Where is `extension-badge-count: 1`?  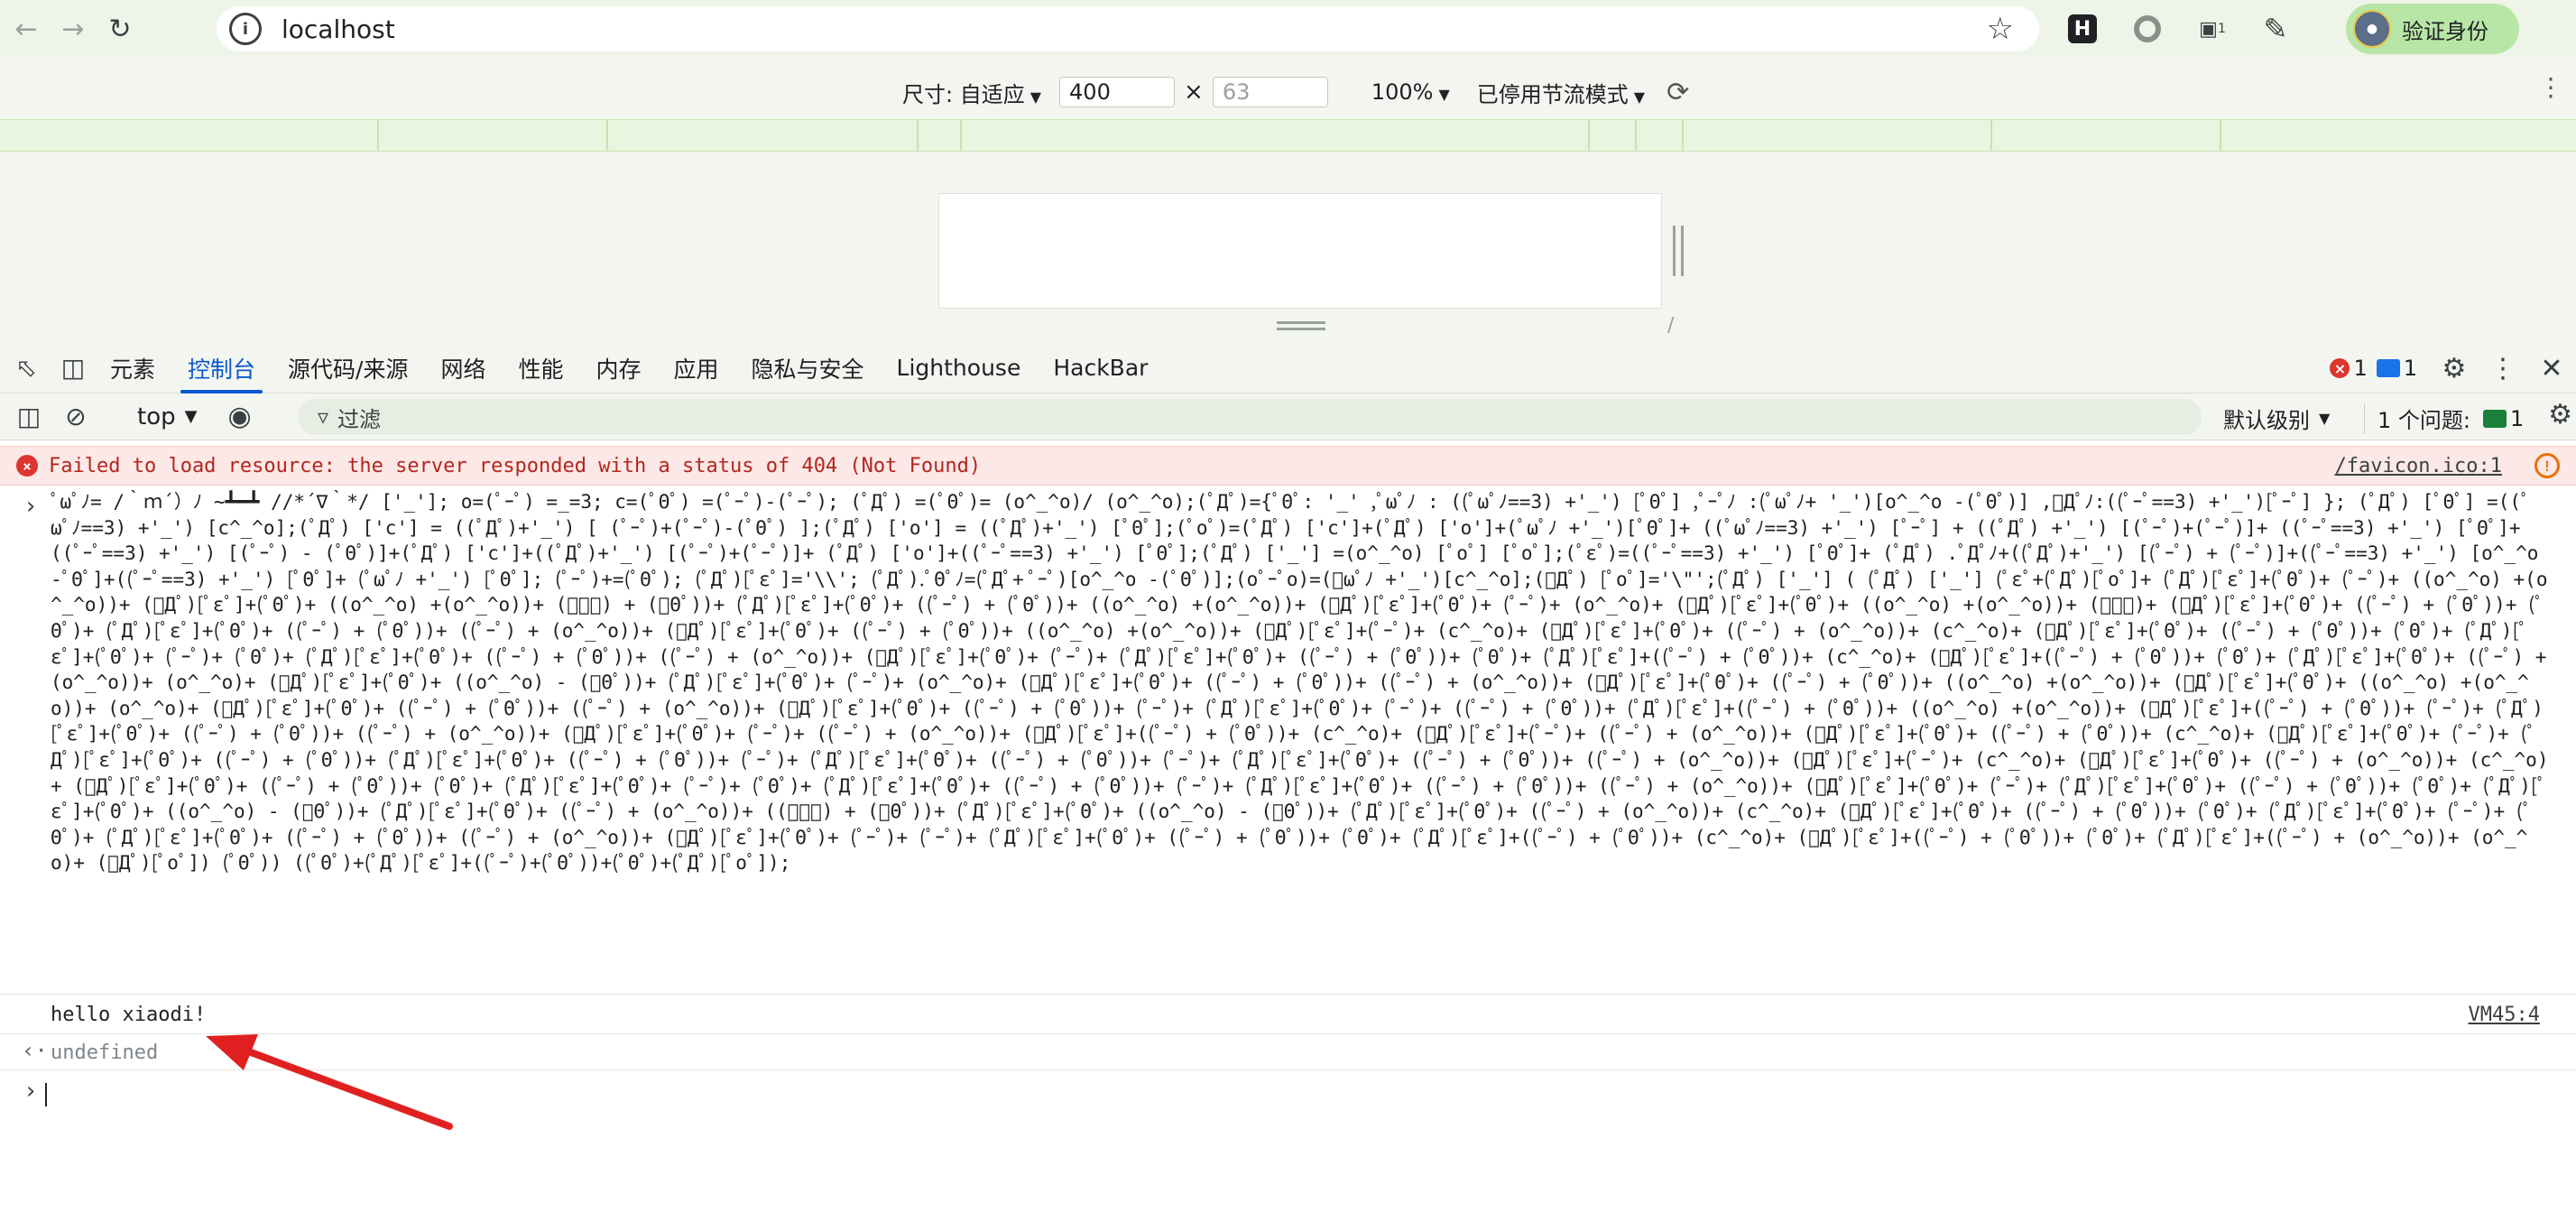
extension-badge-count: 1 is located at coordinates (2221, 29).